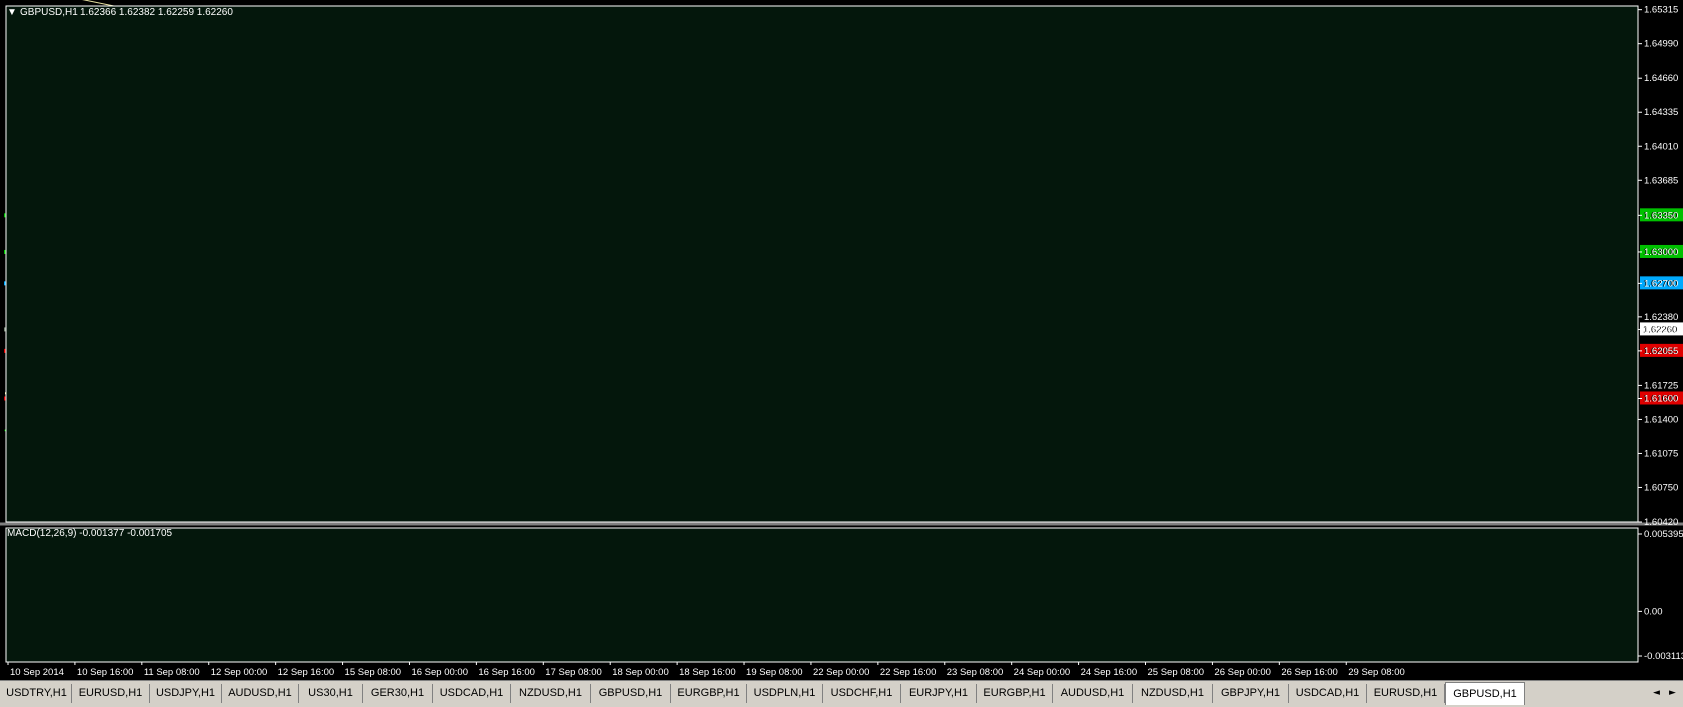 This screenshot has width=1683, height=707. Describe the element at coordinates (1653, 611) in the screenshot. I see `macd-axis-label: 0.00` at that location.